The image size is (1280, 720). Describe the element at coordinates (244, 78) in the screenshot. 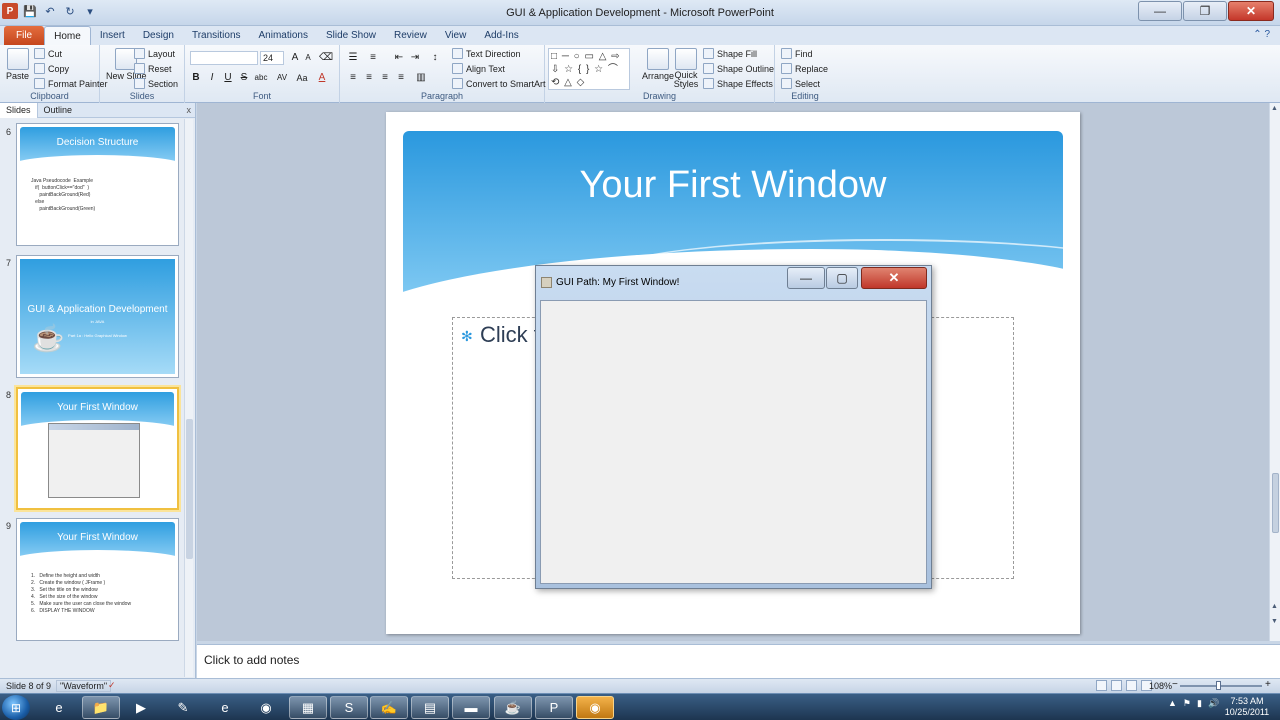

I see `strikethrough-button: S` at that location.